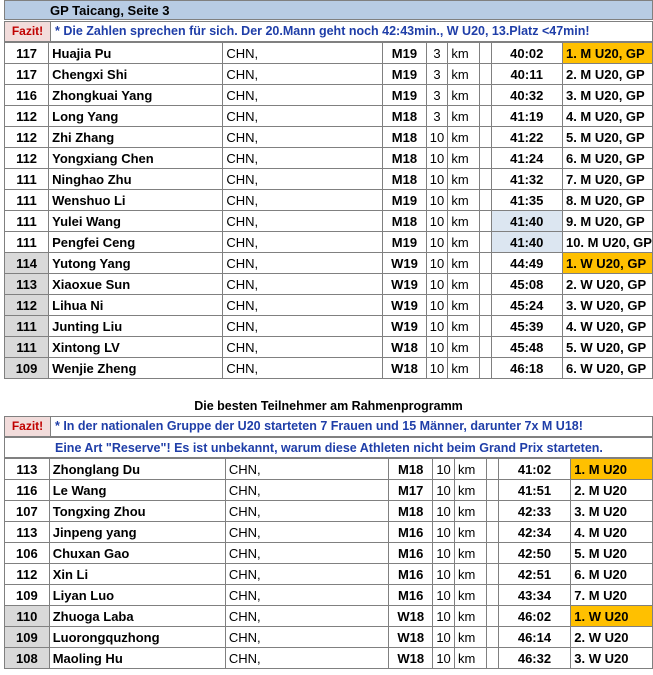  I want to click on placing: 9. M U20, GP, so click(607, 221).